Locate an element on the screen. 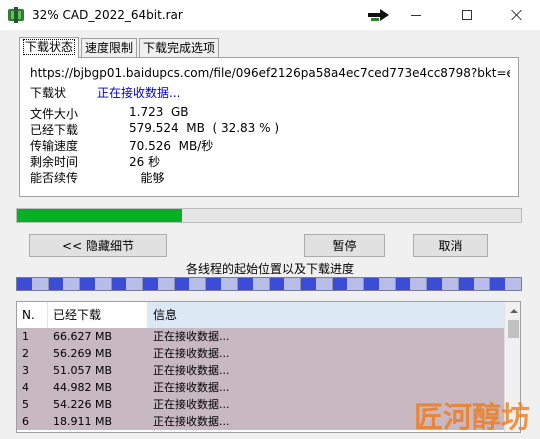 Image resolution: width=540 pixels, height=439 pixels. maximize-icon is located at coordinates (467, 15).